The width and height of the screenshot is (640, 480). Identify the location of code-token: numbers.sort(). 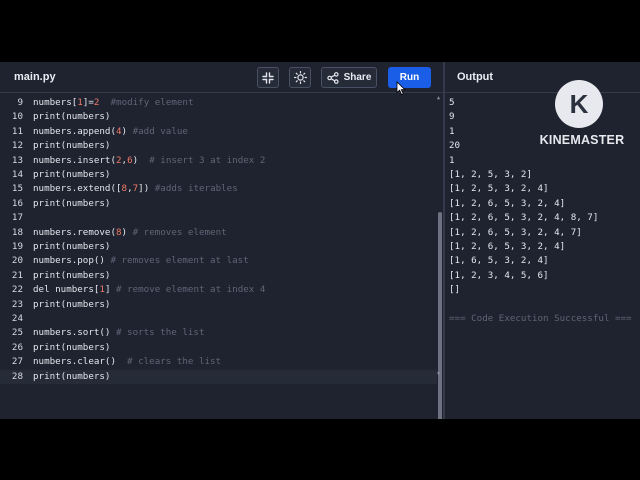
(74, 333).